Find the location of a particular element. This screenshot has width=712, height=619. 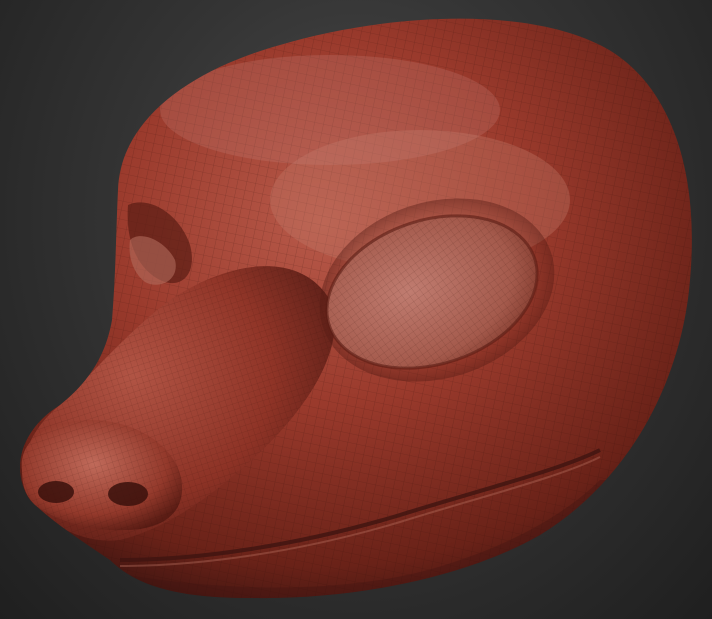

right-nostril is located at coordinates (128, 494).